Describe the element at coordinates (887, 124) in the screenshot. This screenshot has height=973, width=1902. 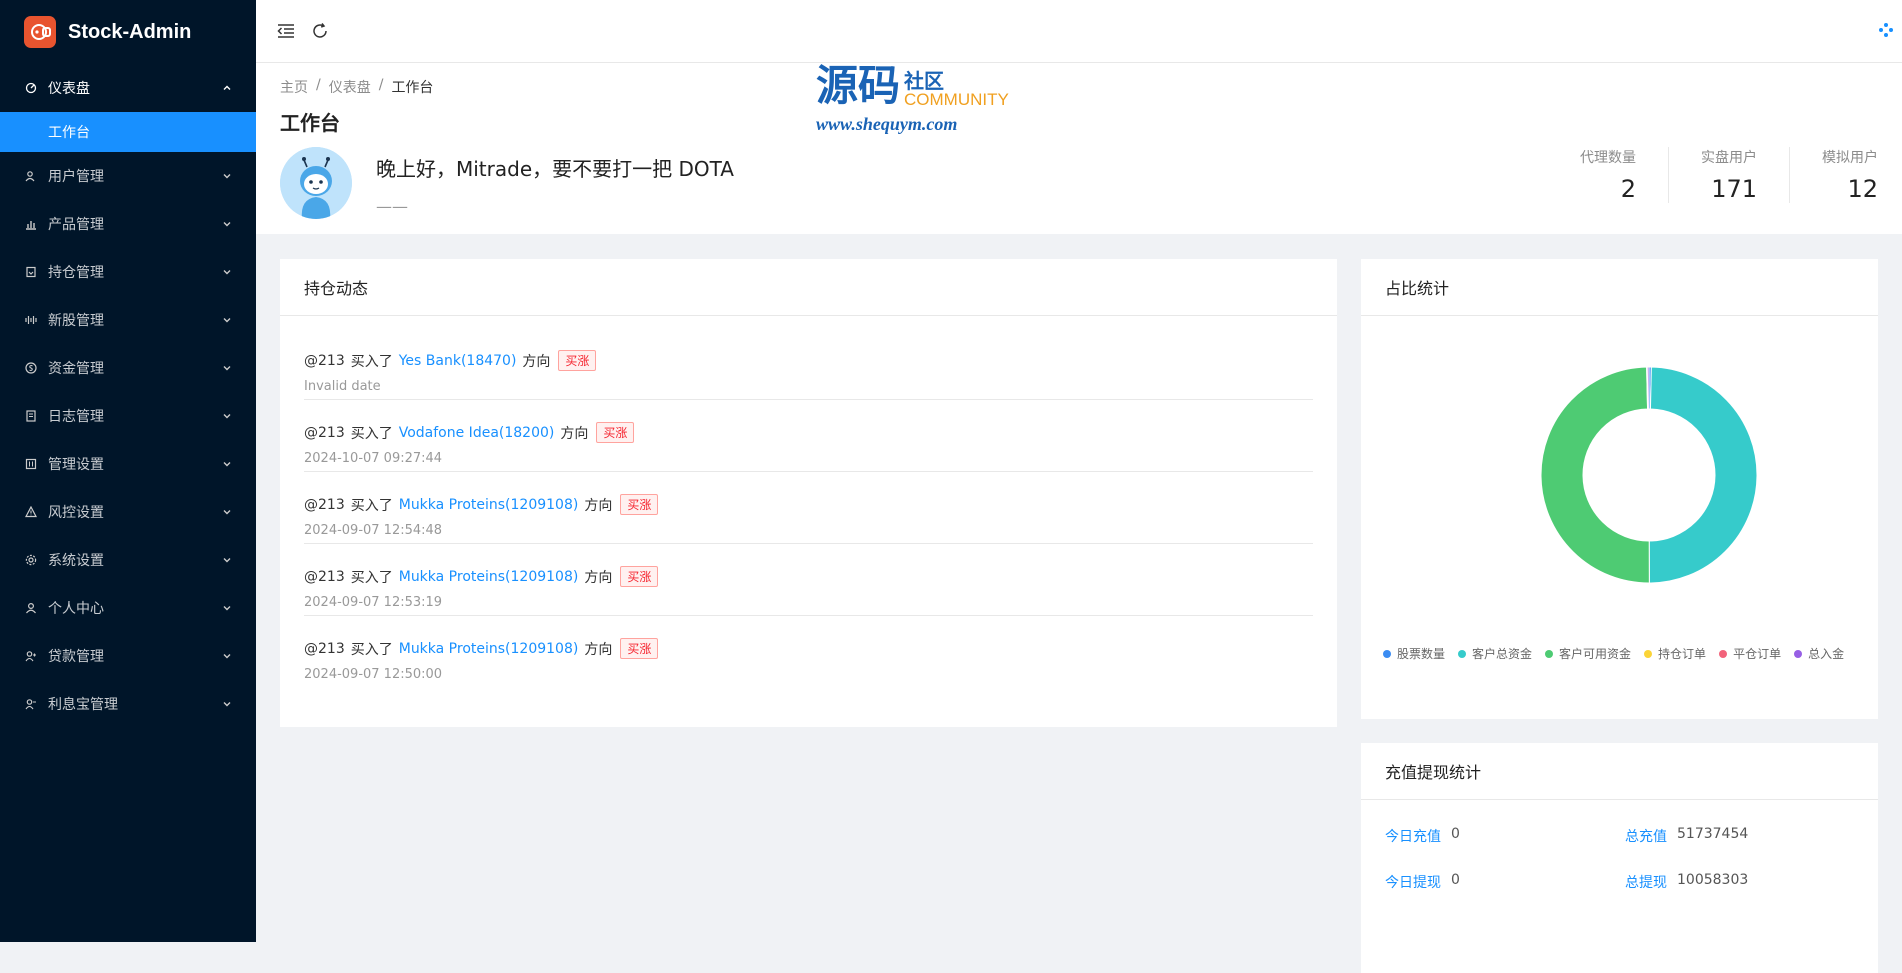
I see `watermark-url: www.shequym.com` at that location.